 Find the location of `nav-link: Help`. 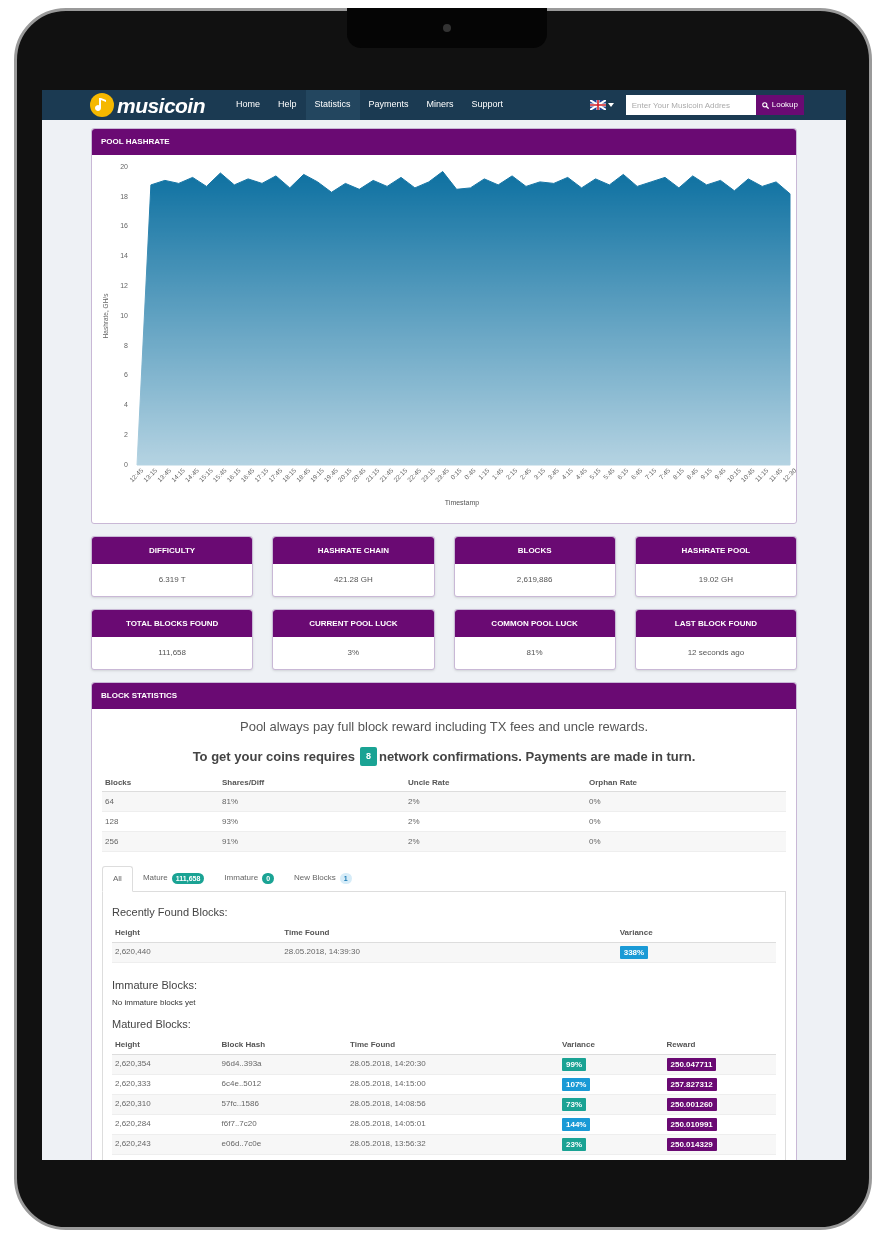

nav-link: Help is located at coordinates (287, 105).